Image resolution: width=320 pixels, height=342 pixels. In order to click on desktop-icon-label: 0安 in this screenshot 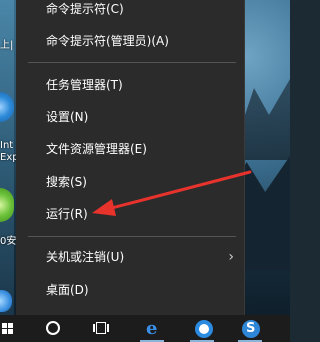, I will do `click(8, 241)`.